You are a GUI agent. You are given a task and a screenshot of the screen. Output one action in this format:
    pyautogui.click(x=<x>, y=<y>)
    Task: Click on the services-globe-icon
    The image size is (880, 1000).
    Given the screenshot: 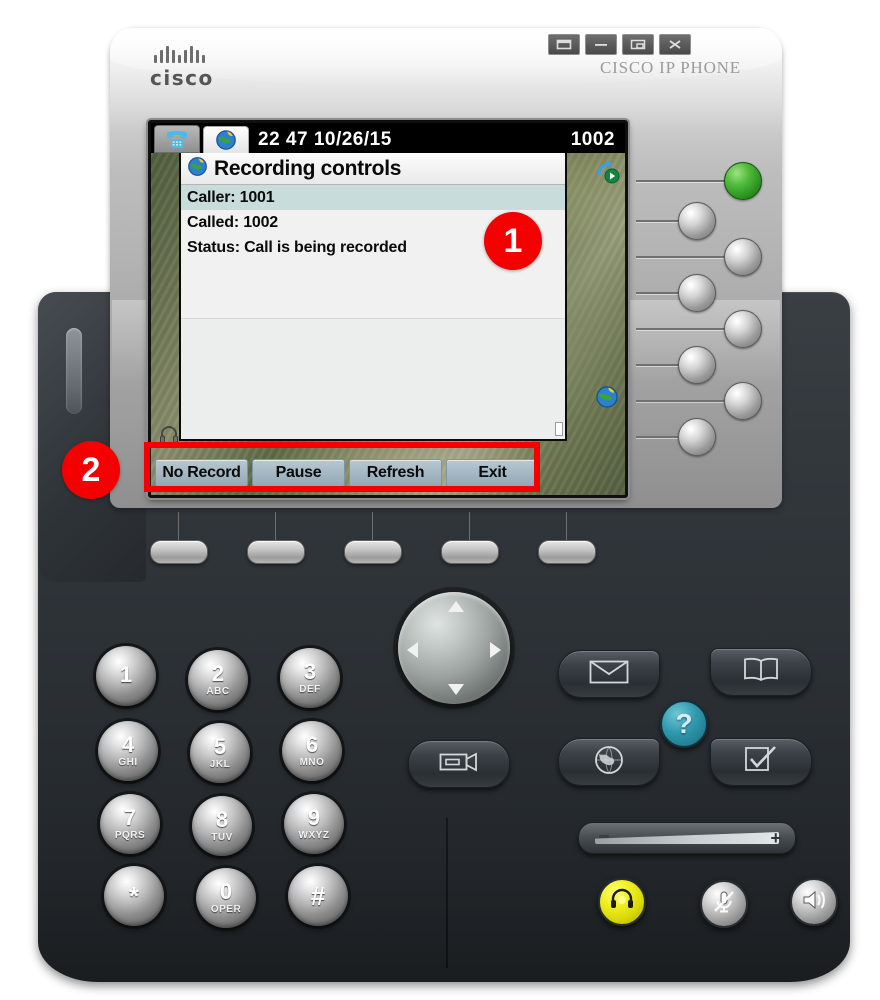 What is the action you would take?
    pyautogui.click(x=608, y=398)
    